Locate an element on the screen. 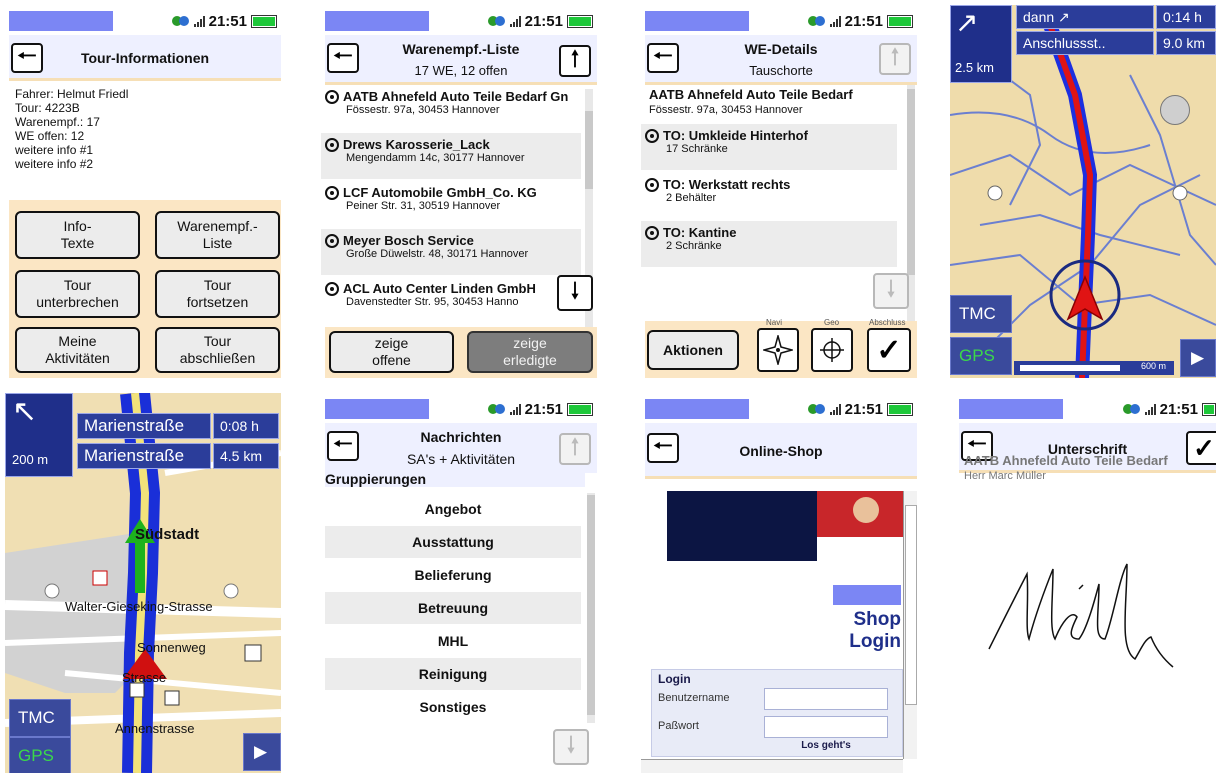 This screenshot has height=773, width=1216. password-input is located at coordinates (826, 727).